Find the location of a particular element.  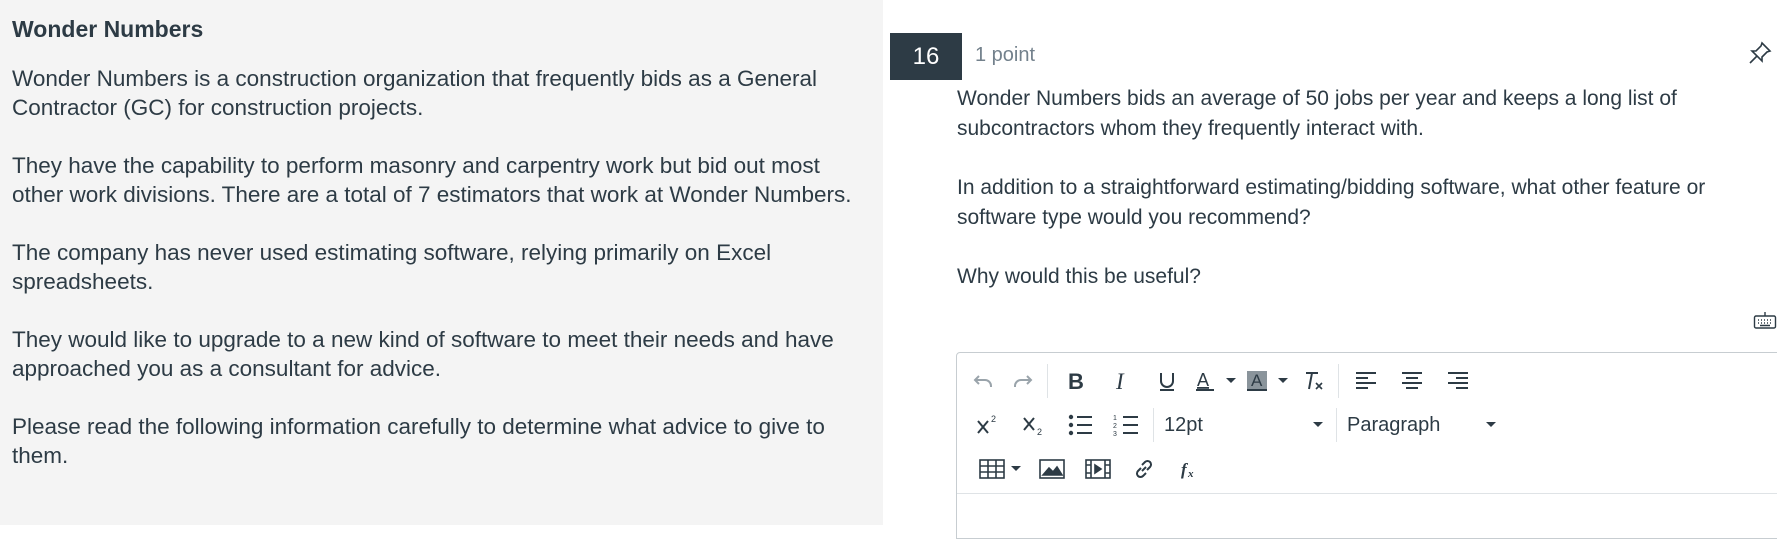

svg-text: B is located at coordinates (1076, 381).